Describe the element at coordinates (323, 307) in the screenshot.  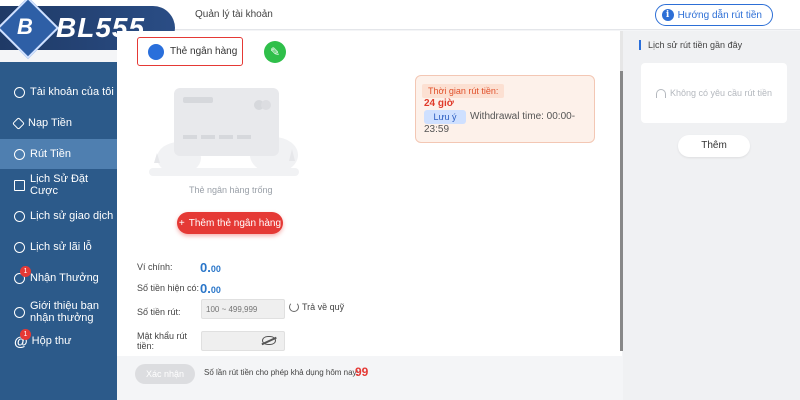
I see `return-to-fund-label: Trả về quỹ` at that location.